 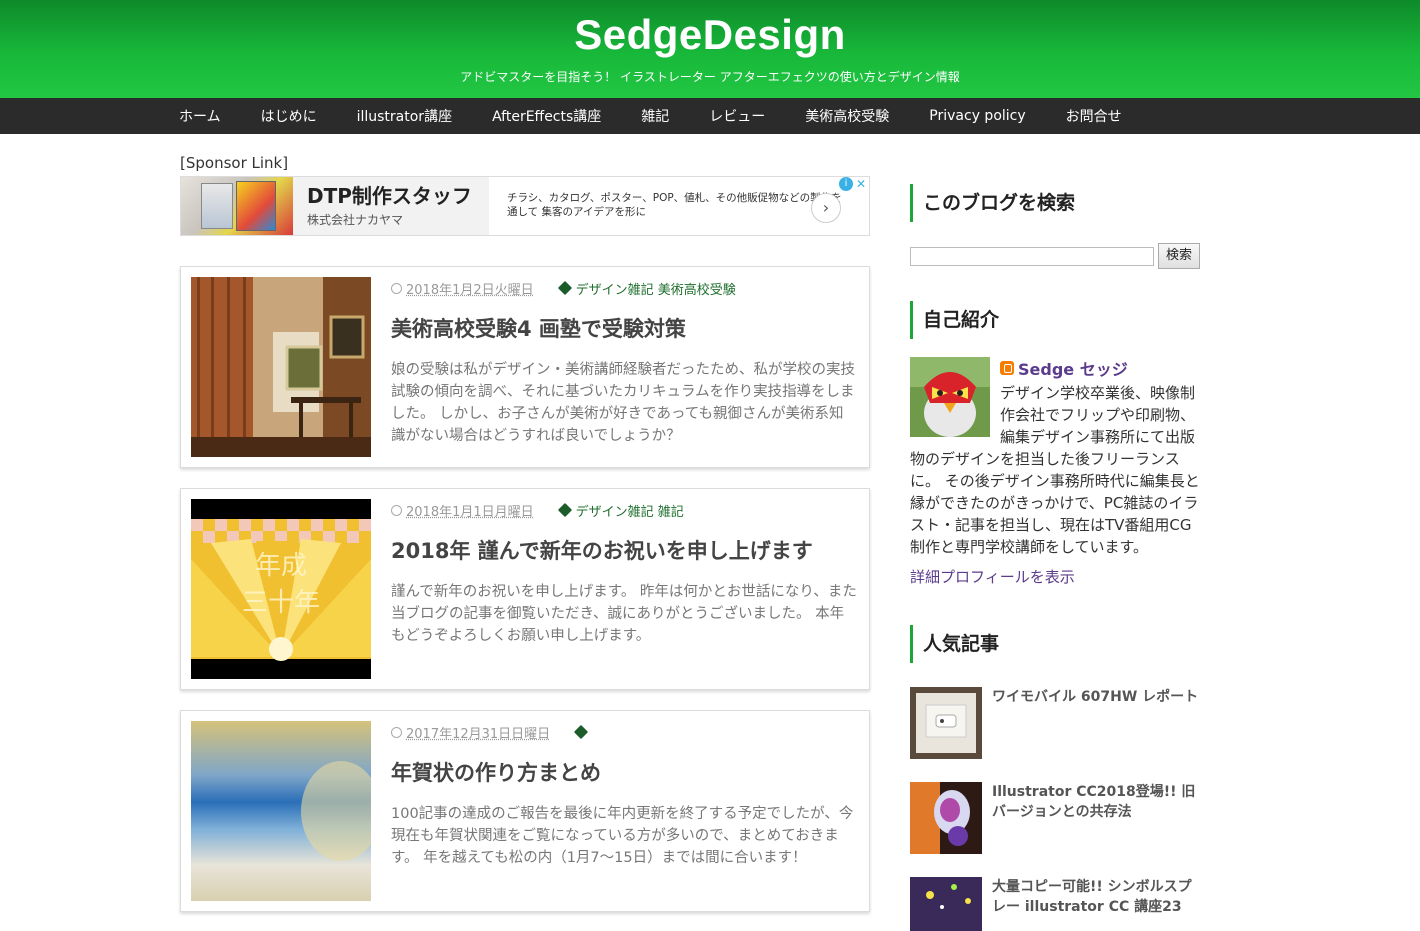 What do you see at coordinates (624, 551) in the screenshot?
I see `post-title: 2018年 謹んで新年のお祝いを申し上げます` at bounding box center [624, 551].